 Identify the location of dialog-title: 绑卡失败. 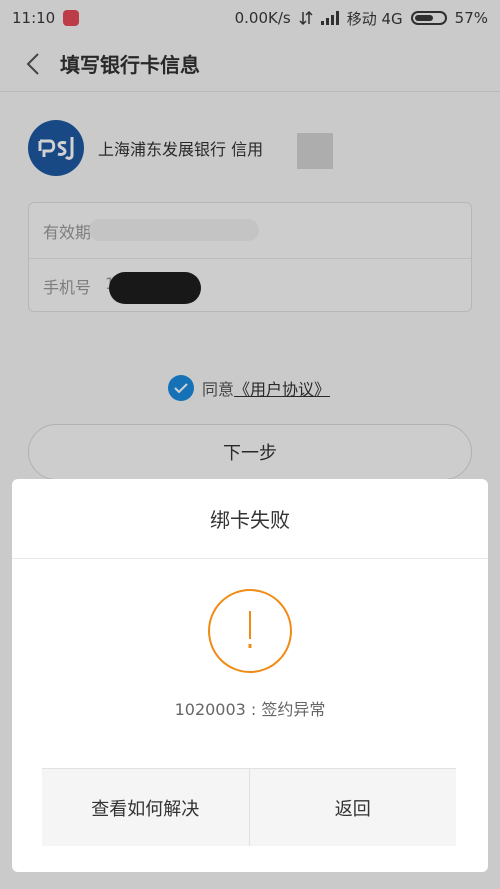
(250, 519).